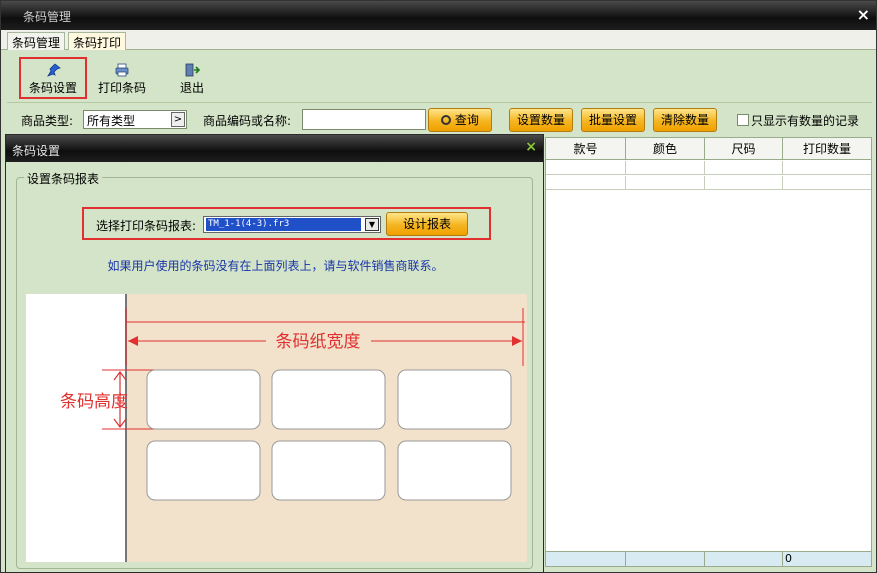  What do you see at coordinates (178, 119) in the screenshot?
I see `chevron-right-icon: >` at bounding box center [178, 119].